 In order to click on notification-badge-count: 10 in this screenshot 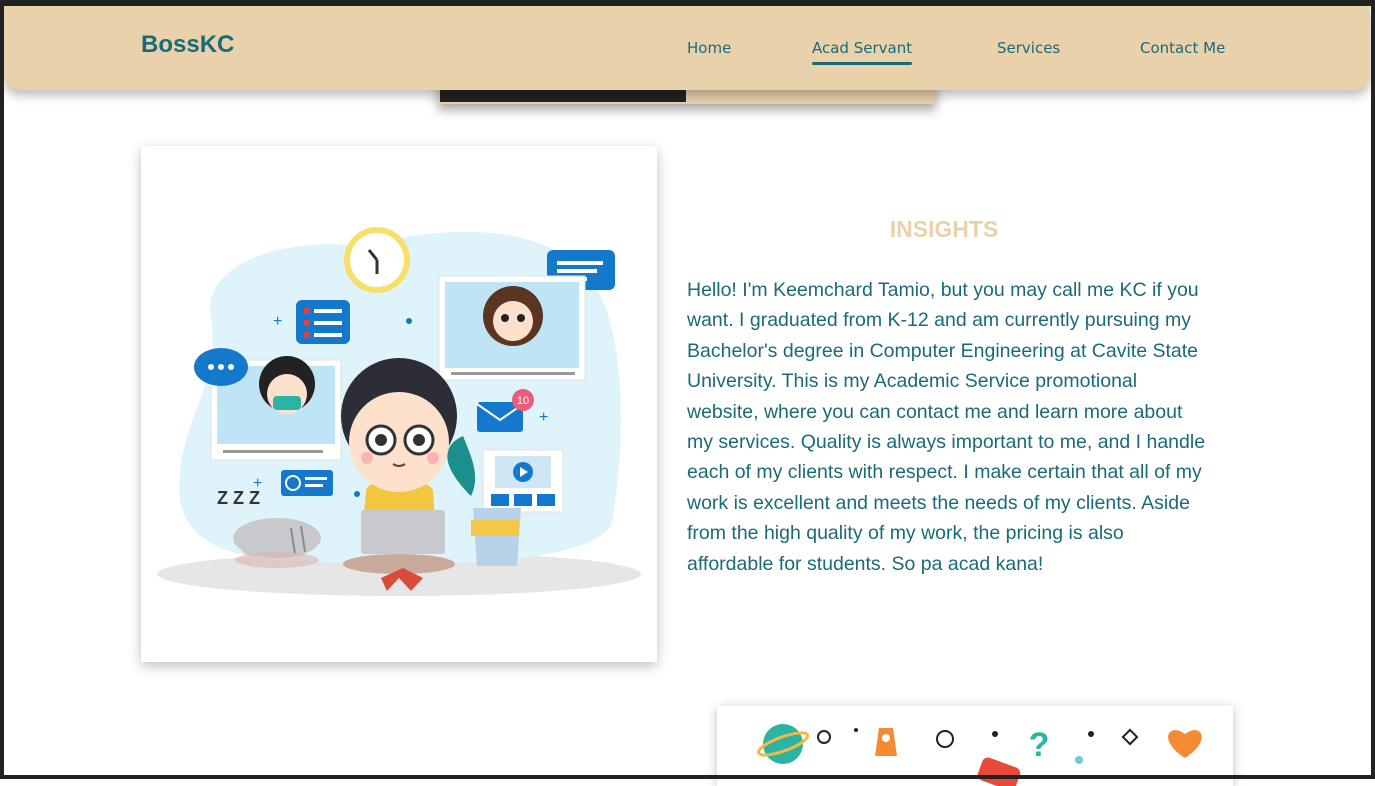, I will do `click(523, 401)`.